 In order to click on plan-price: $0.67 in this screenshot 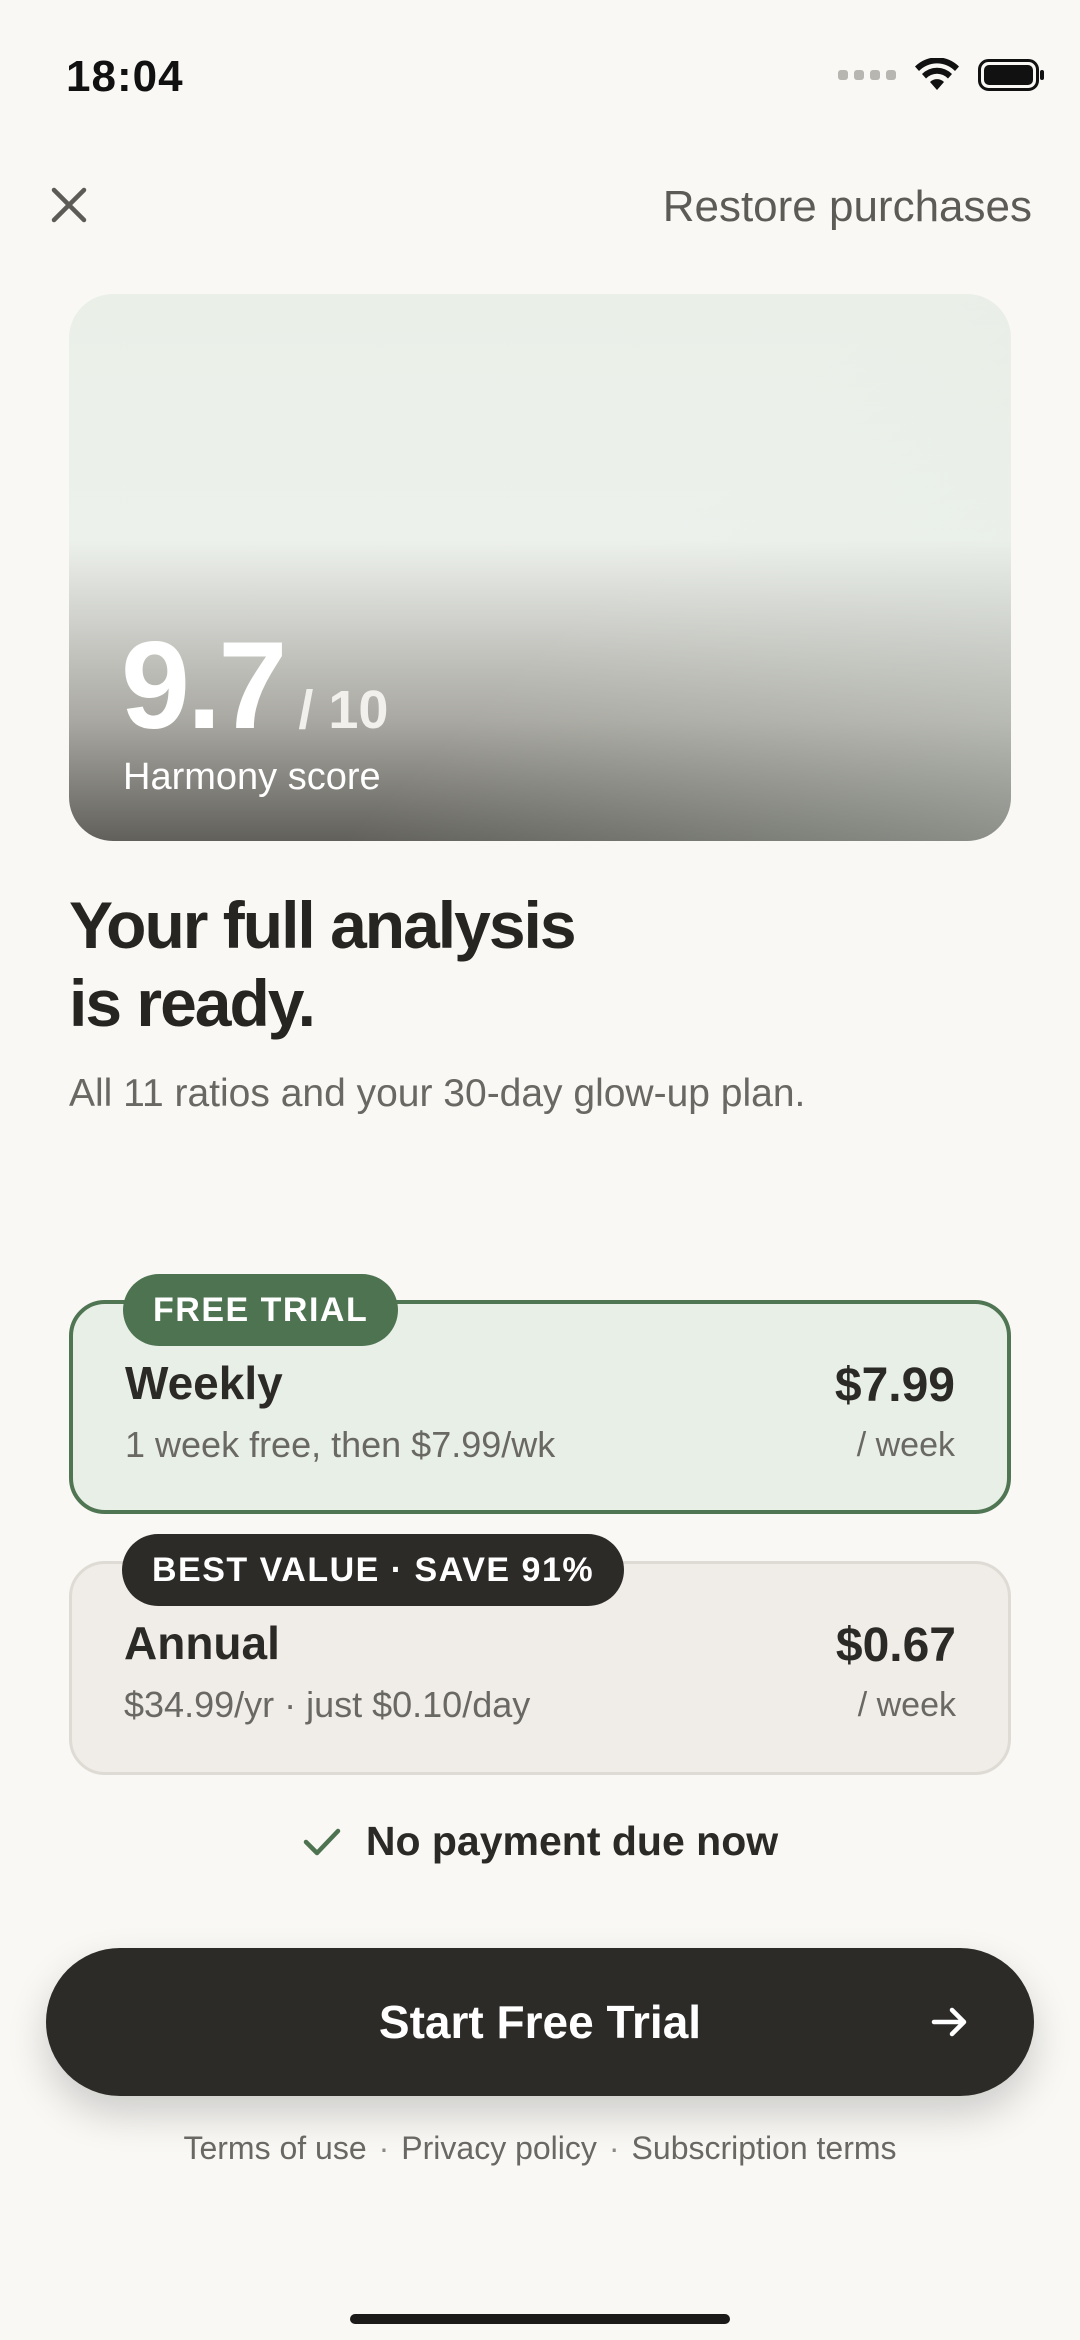, I will do `click(895, 1645)`.